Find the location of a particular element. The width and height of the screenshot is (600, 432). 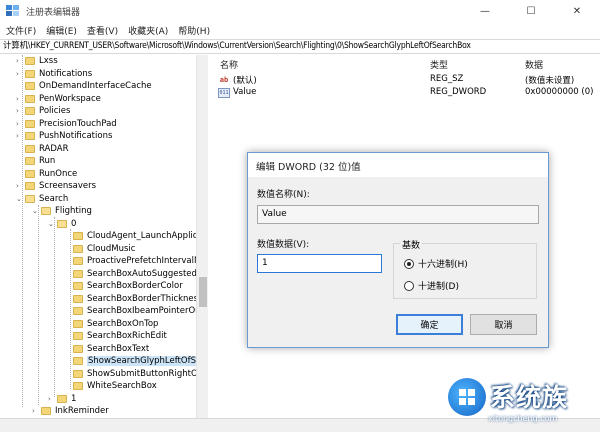

dec-radio-option: 十进制(D) is located at coordinates (431, 285).